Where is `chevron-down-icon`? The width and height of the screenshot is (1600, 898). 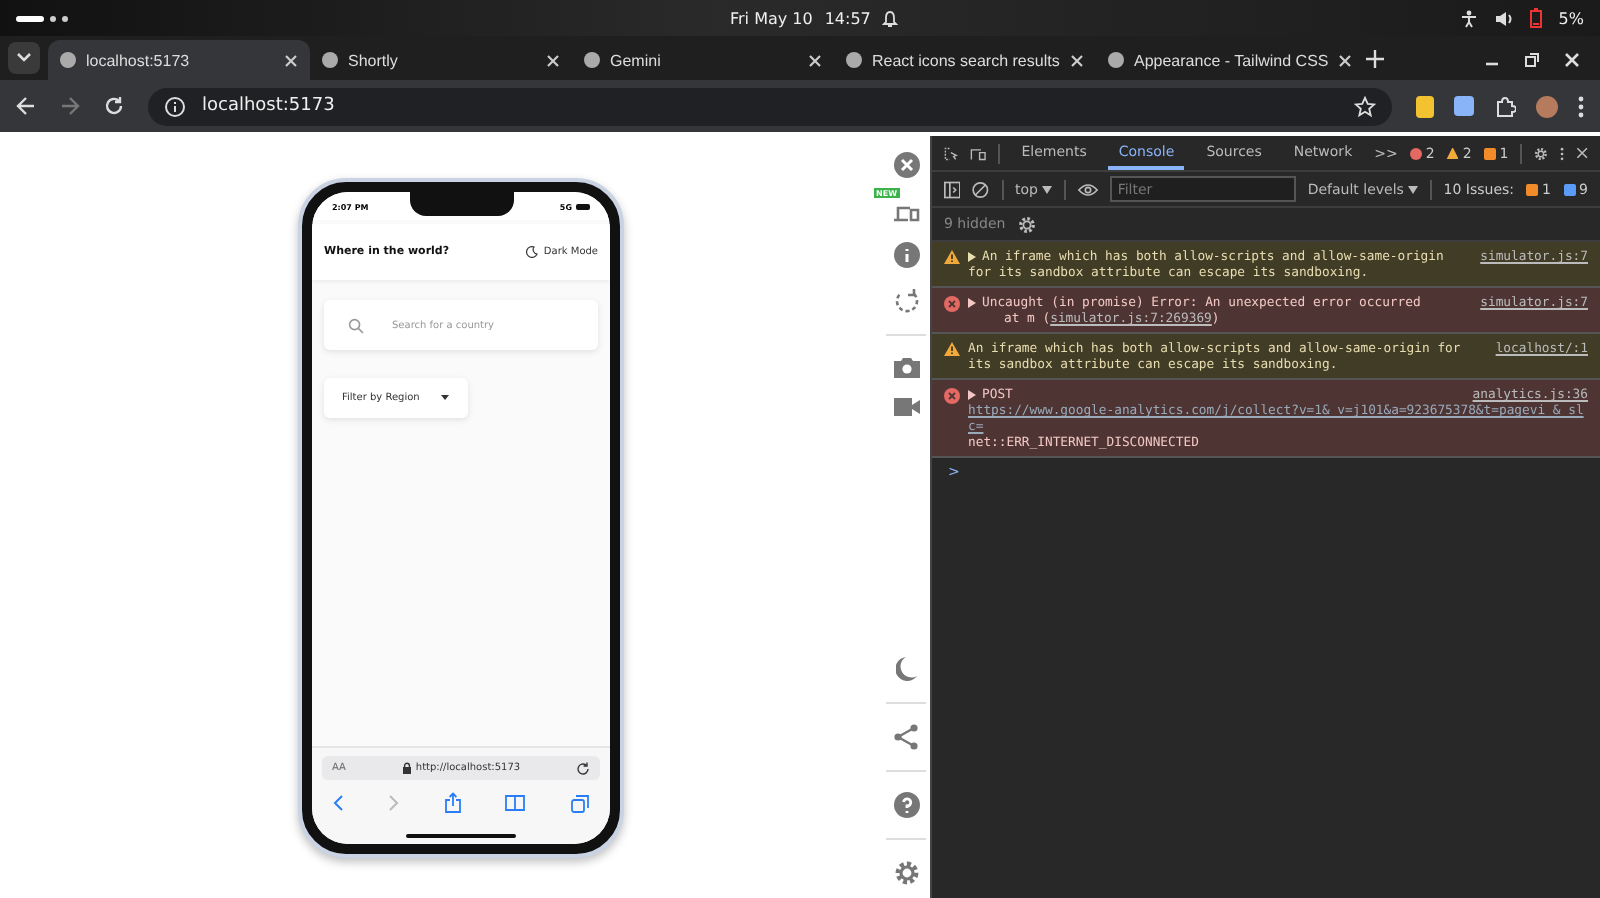
chevron-down-icon is located at coordinates (24, 58).